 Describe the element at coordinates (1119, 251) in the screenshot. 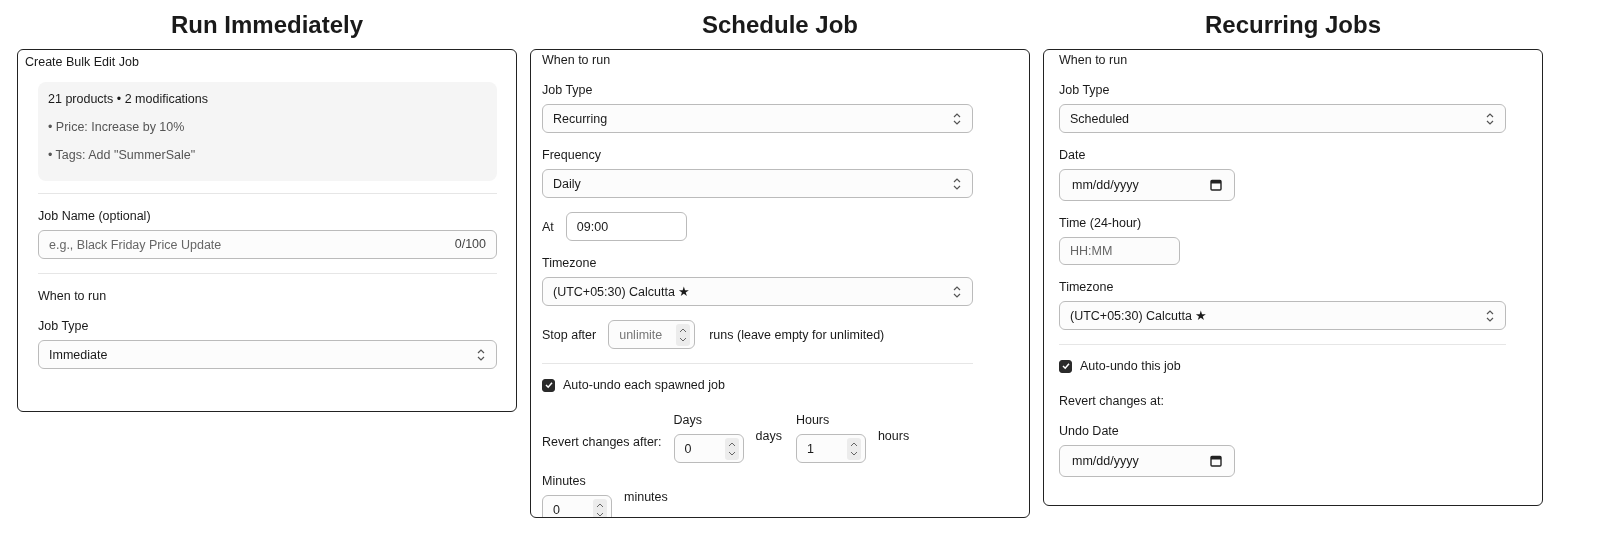

I see `time-field: HH:MM` at that location.